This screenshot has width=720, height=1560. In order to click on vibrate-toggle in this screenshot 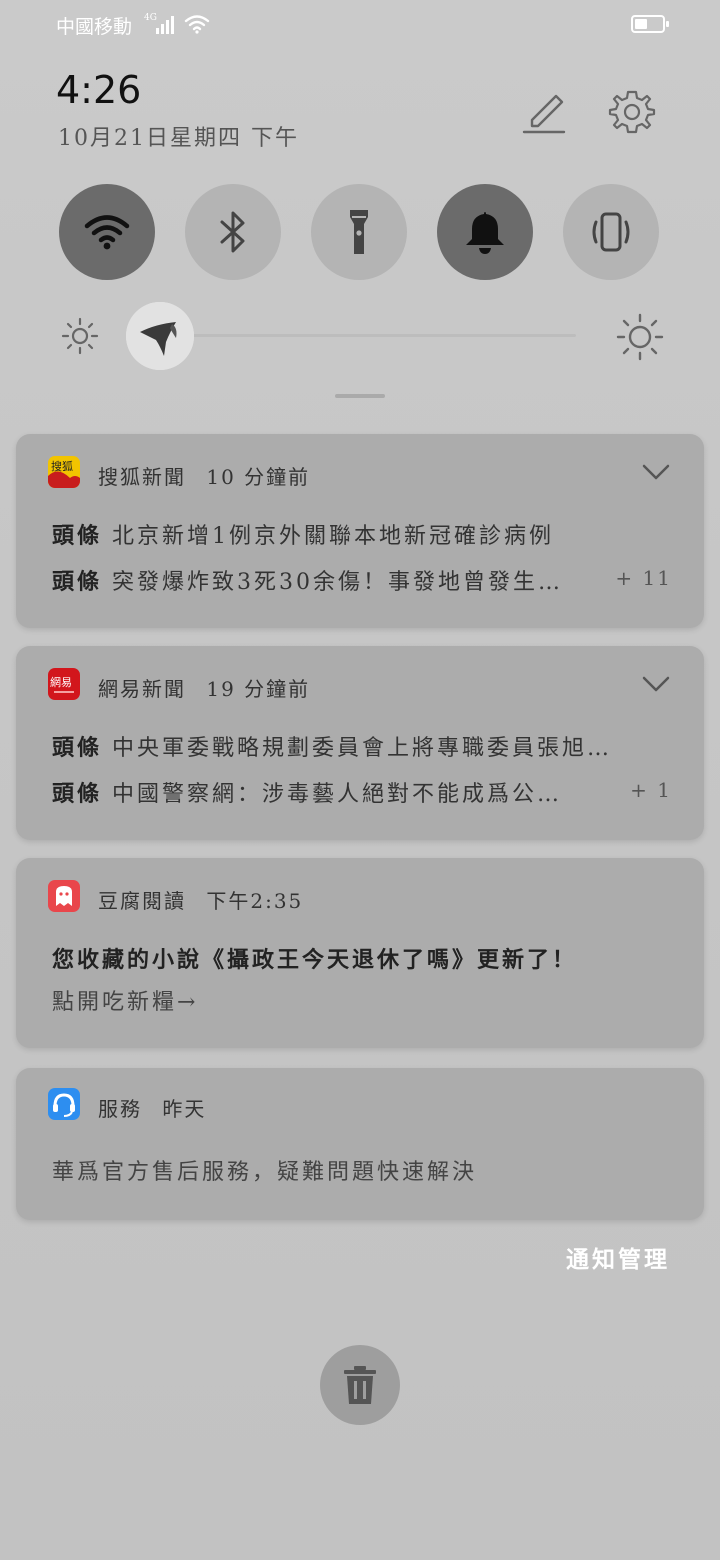, I will do `click(611, 232)`.